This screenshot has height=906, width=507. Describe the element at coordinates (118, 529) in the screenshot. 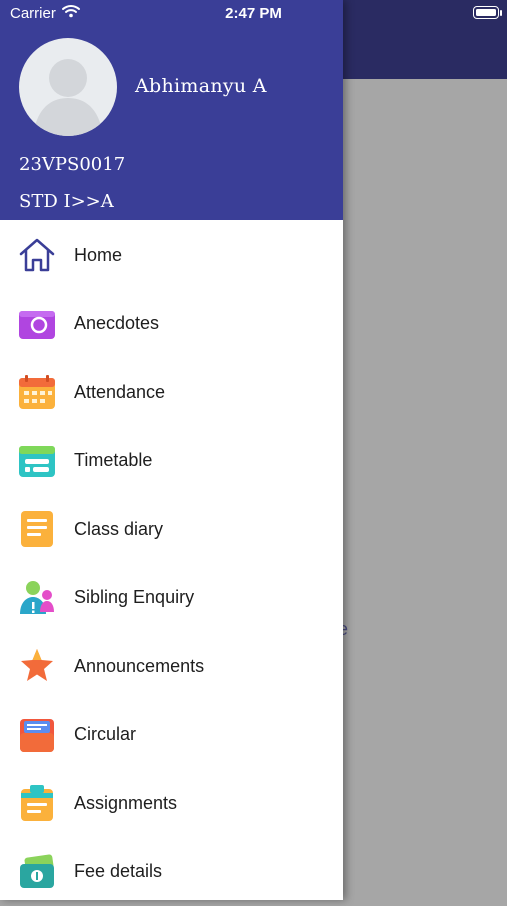

I see `menu-label-class-diary: Class diary` at that location.